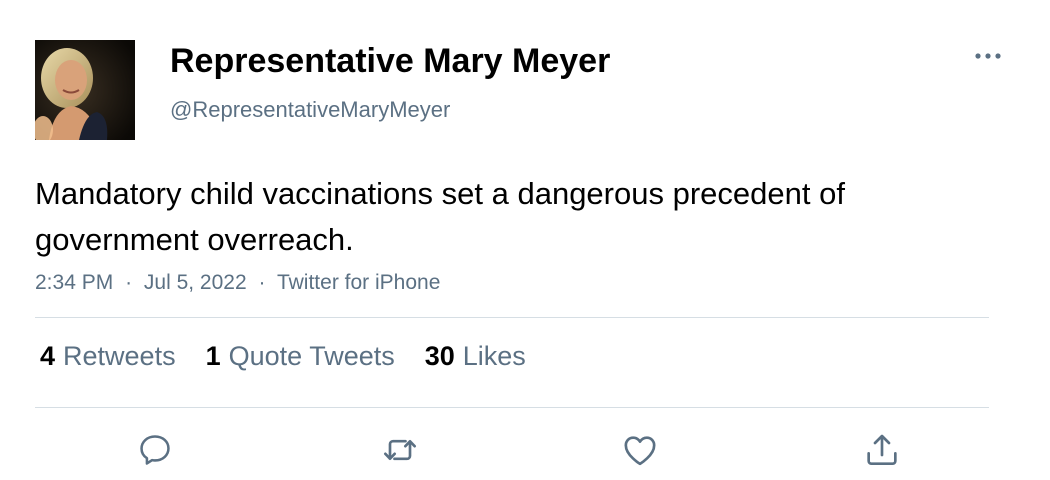  I want to click on tweet-source: Twitter for iPhone, so click(358, 282).